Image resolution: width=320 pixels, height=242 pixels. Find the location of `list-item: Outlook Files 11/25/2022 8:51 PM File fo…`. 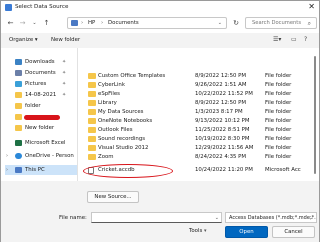

list-item: Outlook Files 11/25/2022 8:51 PM File fo… is located at coordinates (195, 130).